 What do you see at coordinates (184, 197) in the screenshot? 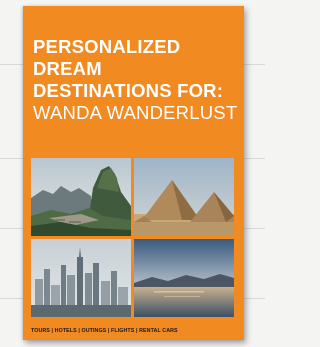
I see `photo-pyramids` at bounding box center [184, 197].